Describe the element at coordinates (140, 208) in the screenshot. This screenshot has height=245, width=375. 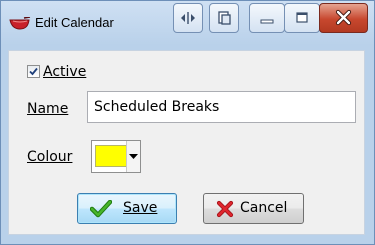
I see `save-label: Save` at that location.